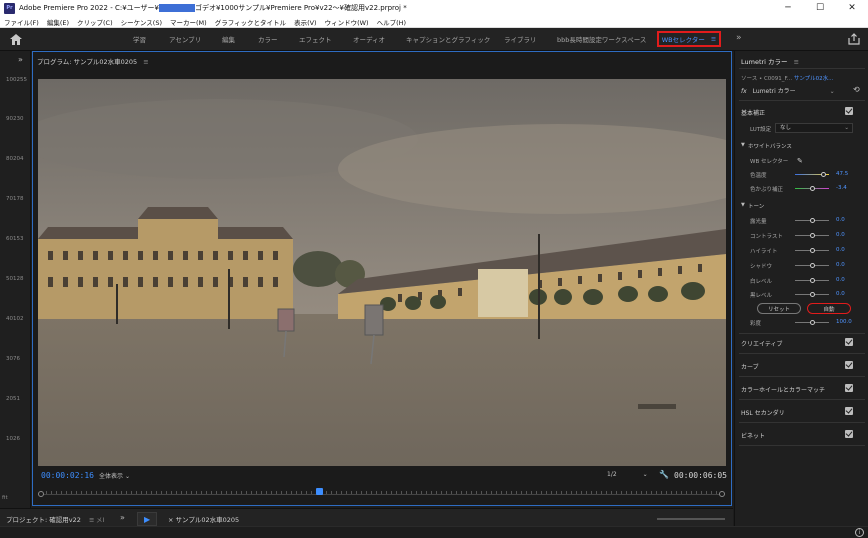  What do you see at coordinates (20, 59) in the screenshot?
I see `panel-expand-icon: »` at bounding box center [20, 59].